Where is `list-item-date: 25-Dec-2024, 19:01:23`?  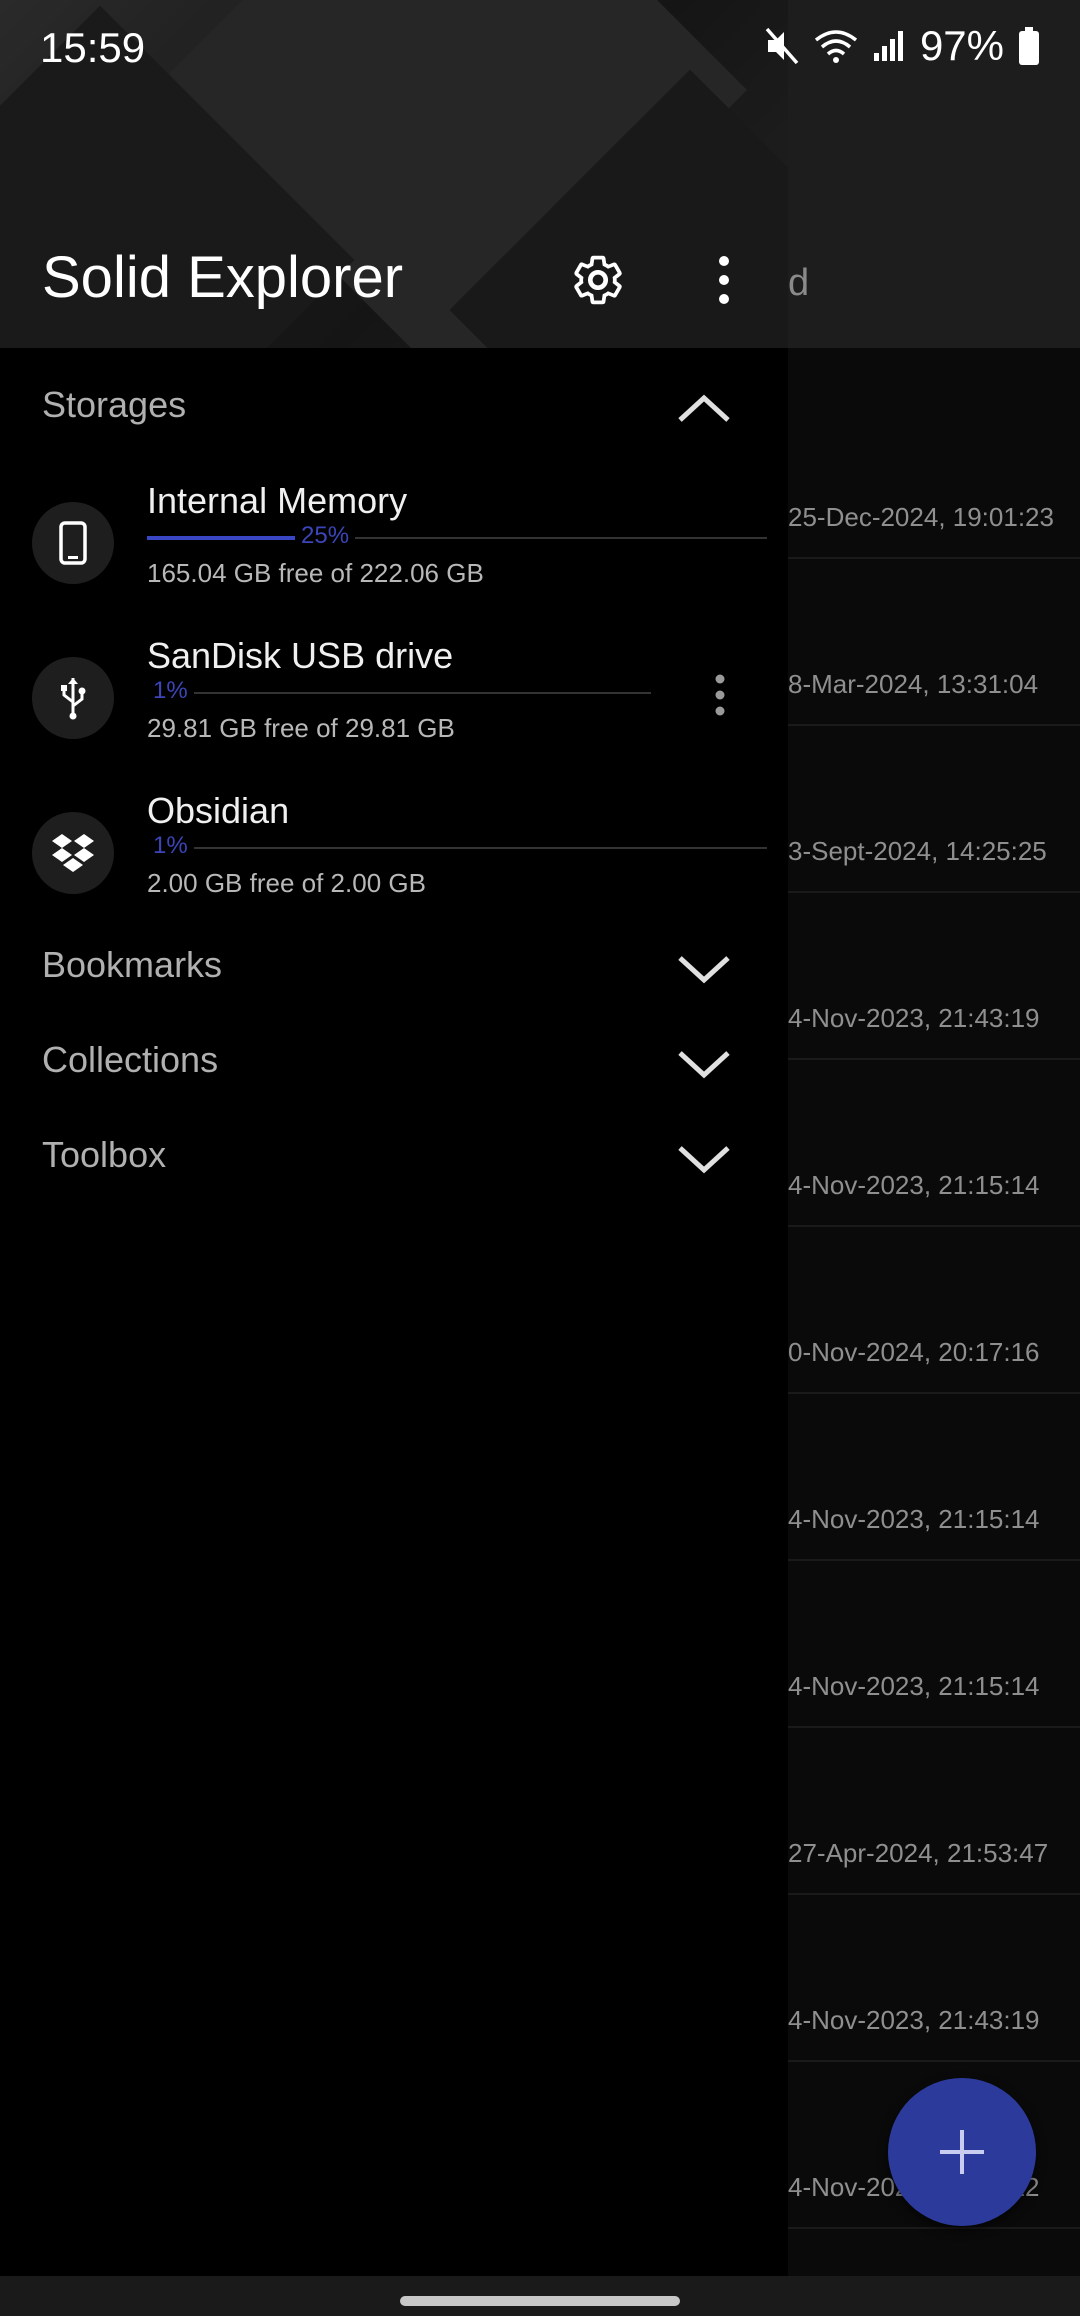 list-item-date: 25-Dec-2024, 19:01:23 is located at coordinates (921, 517).